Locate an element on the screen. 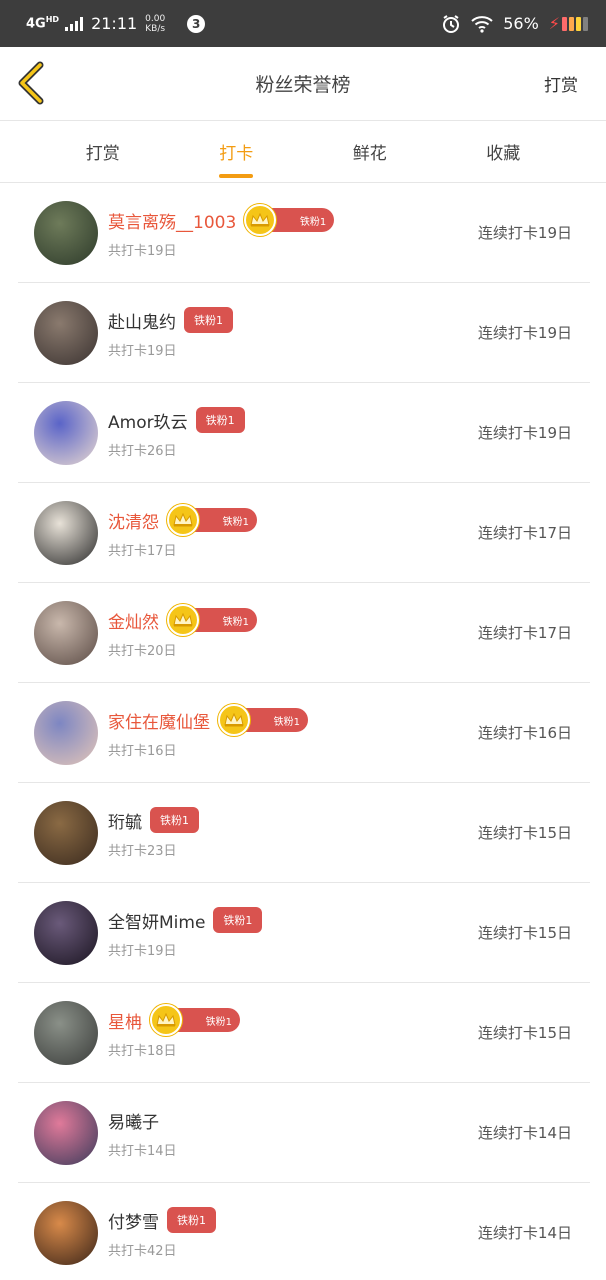 This screenshot has width=606, height=1280. total-checkin-days: 共打卡14日 is located at coordinates (142, 1151).